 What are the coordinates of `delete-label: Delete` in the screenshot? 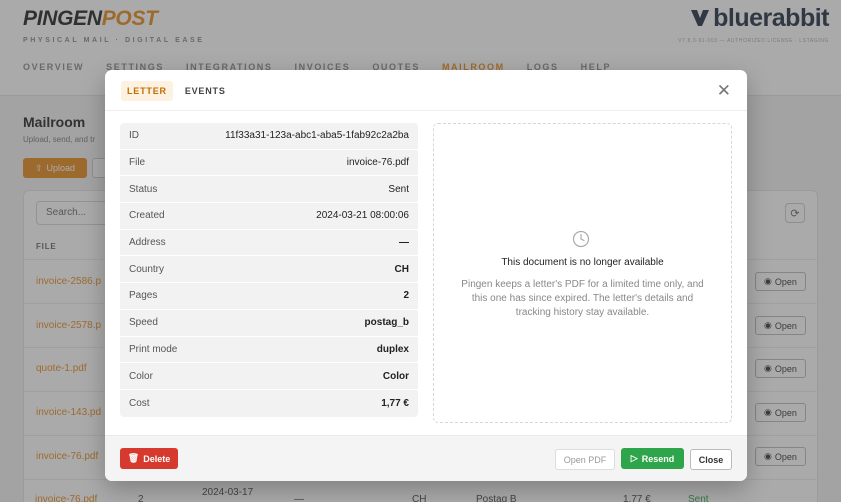 It's located at (157, 458).